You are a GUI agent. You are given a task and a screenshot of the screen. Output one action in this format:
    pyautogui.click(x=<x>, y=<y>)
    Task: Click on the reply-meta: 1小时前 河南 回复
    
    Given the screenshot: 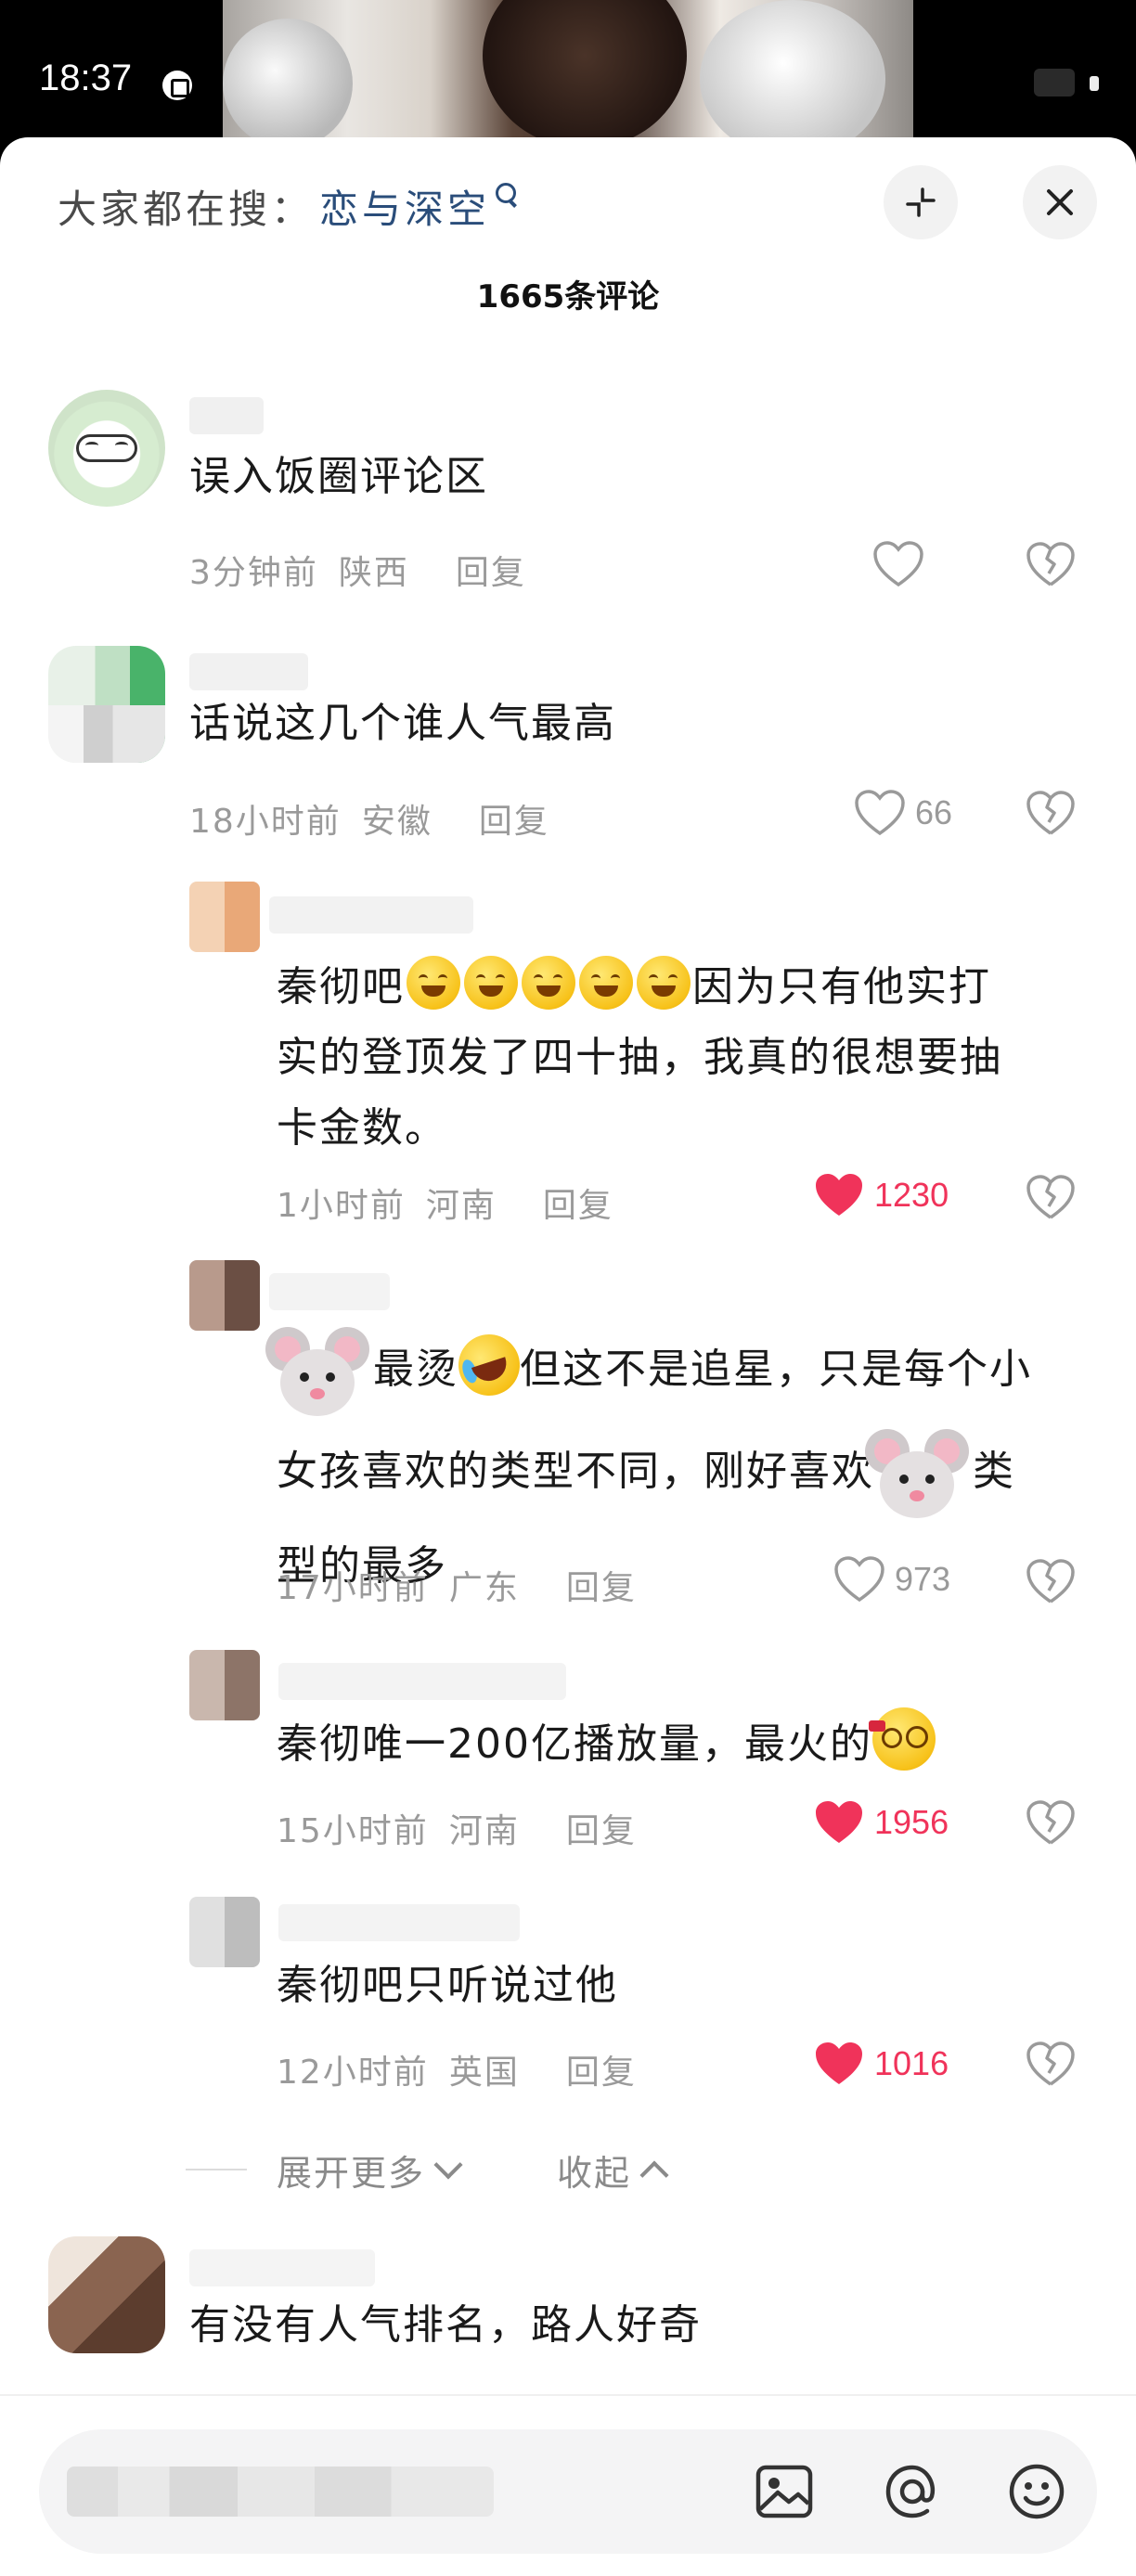 What is the action you would take?
    pyautogui.click(x=445, y=1203)
    